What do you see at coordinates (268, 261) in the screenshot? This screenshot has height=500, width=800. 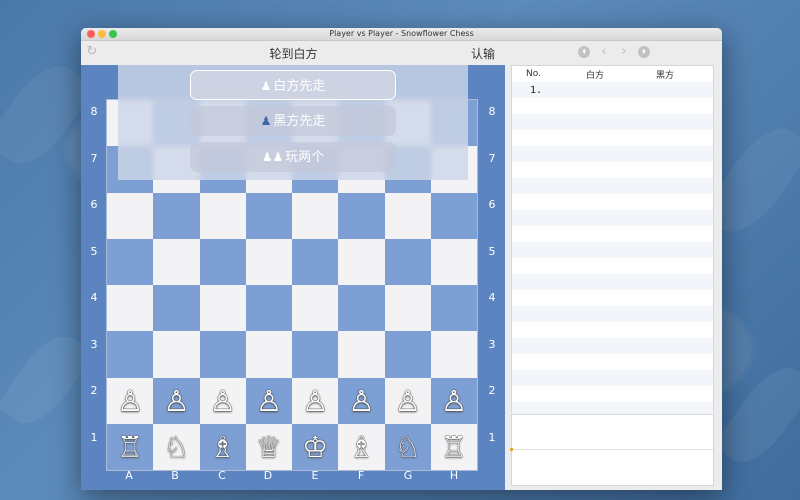 I see `square-d5` at bounding box center [268, 261].